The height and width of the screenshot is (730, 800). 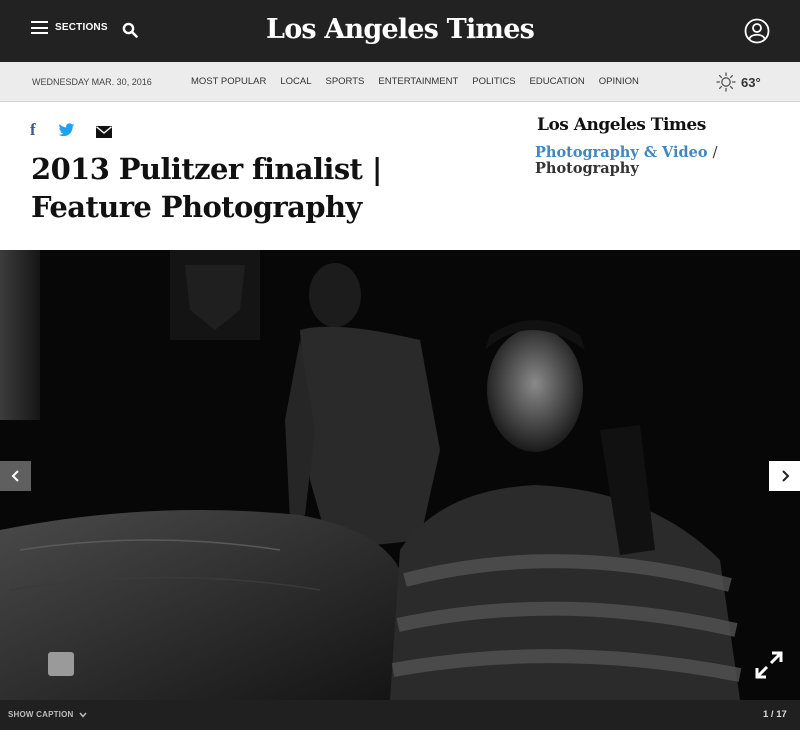 What do you see at coordinates (751, 82) in the screenshot?
I see `temperature: 63°` at bounding box center [751, 82].